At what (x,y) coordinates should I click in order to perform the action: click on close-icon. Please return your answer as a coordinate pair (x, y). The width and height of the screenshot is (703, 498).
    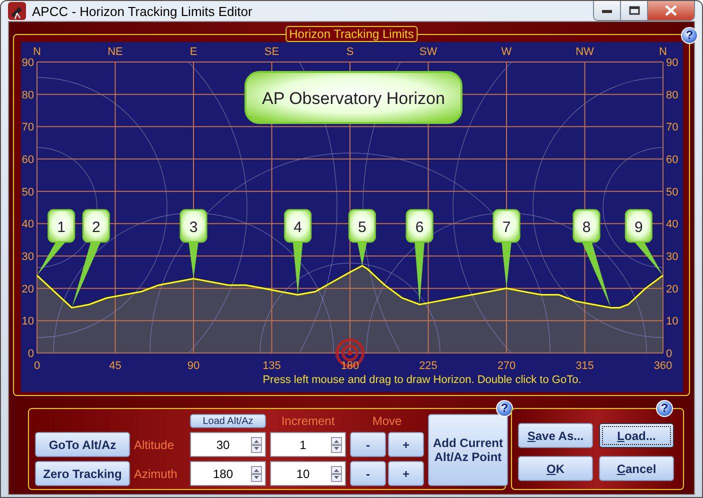
    Looking at the image, I should click on (671, 10).